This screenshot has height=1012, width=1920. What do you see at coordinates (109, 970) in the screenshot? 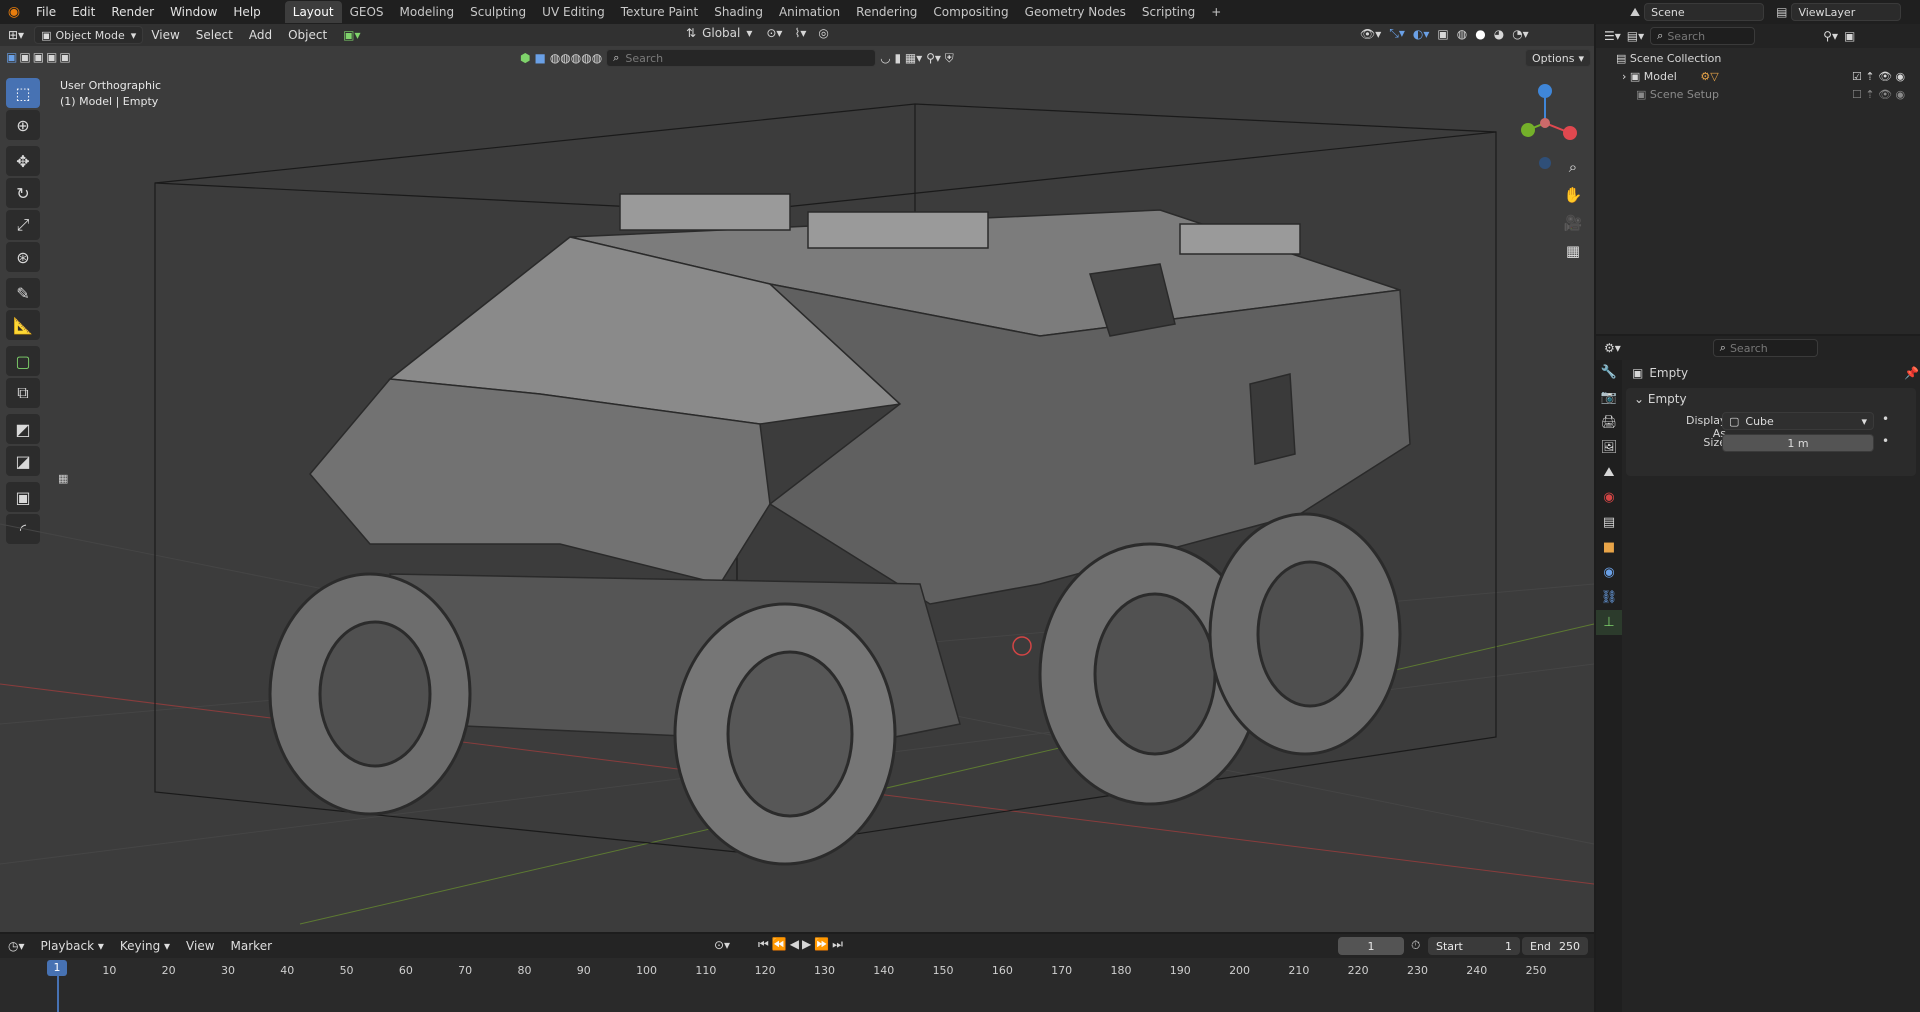
I see `timeline-tick-label: 10` at bounding box center [109, 970].